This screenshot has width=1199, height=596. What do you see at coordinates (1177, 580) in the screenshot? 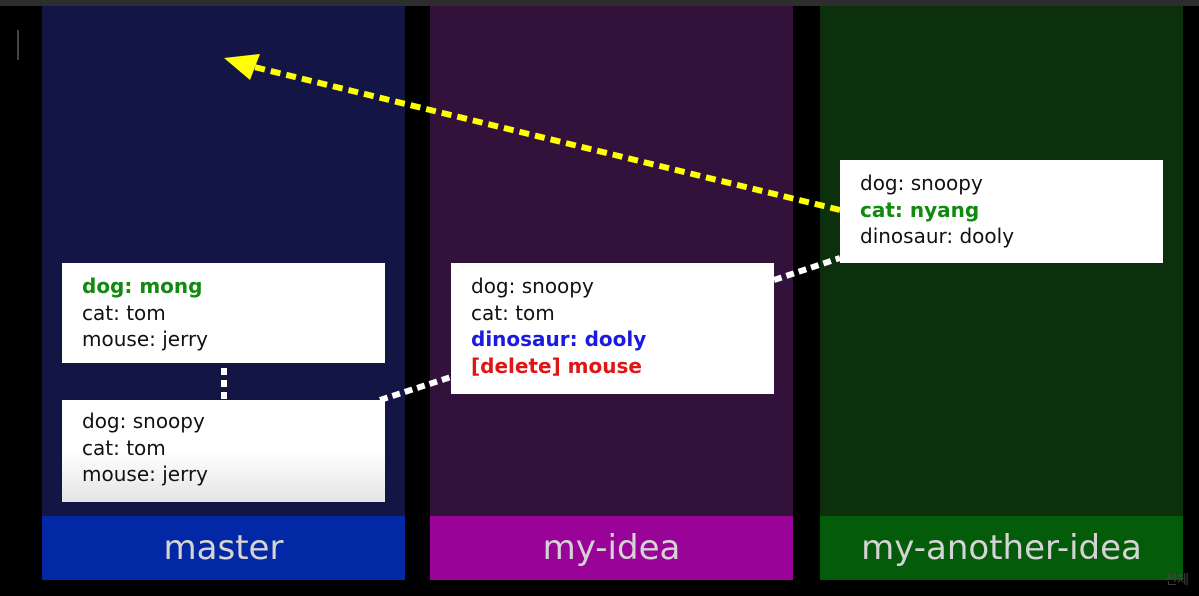
I see `watermark-text: 전체` at bounding box center [1177, 580].